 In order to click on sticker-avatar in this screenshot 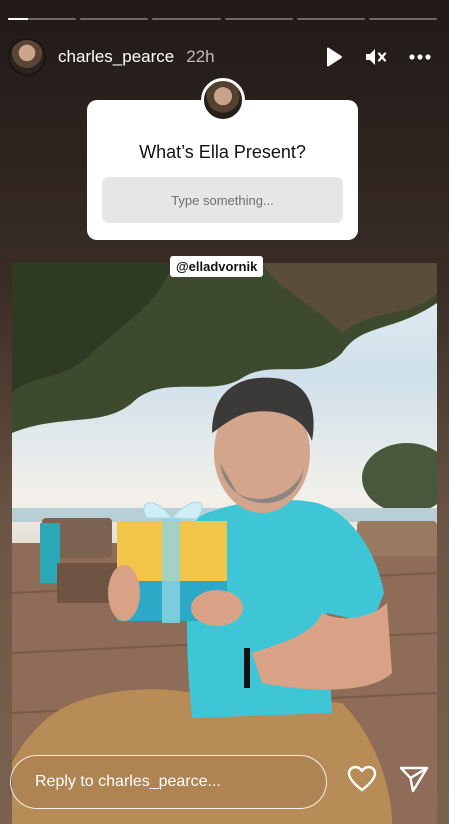, I will do `click(223, 100)`.